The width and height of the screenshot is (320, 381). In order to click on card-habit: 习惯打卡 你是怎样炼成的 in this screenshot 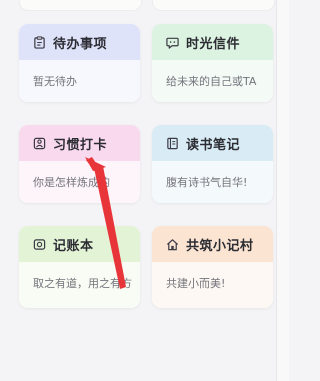, I will do `click(79, 164)`.